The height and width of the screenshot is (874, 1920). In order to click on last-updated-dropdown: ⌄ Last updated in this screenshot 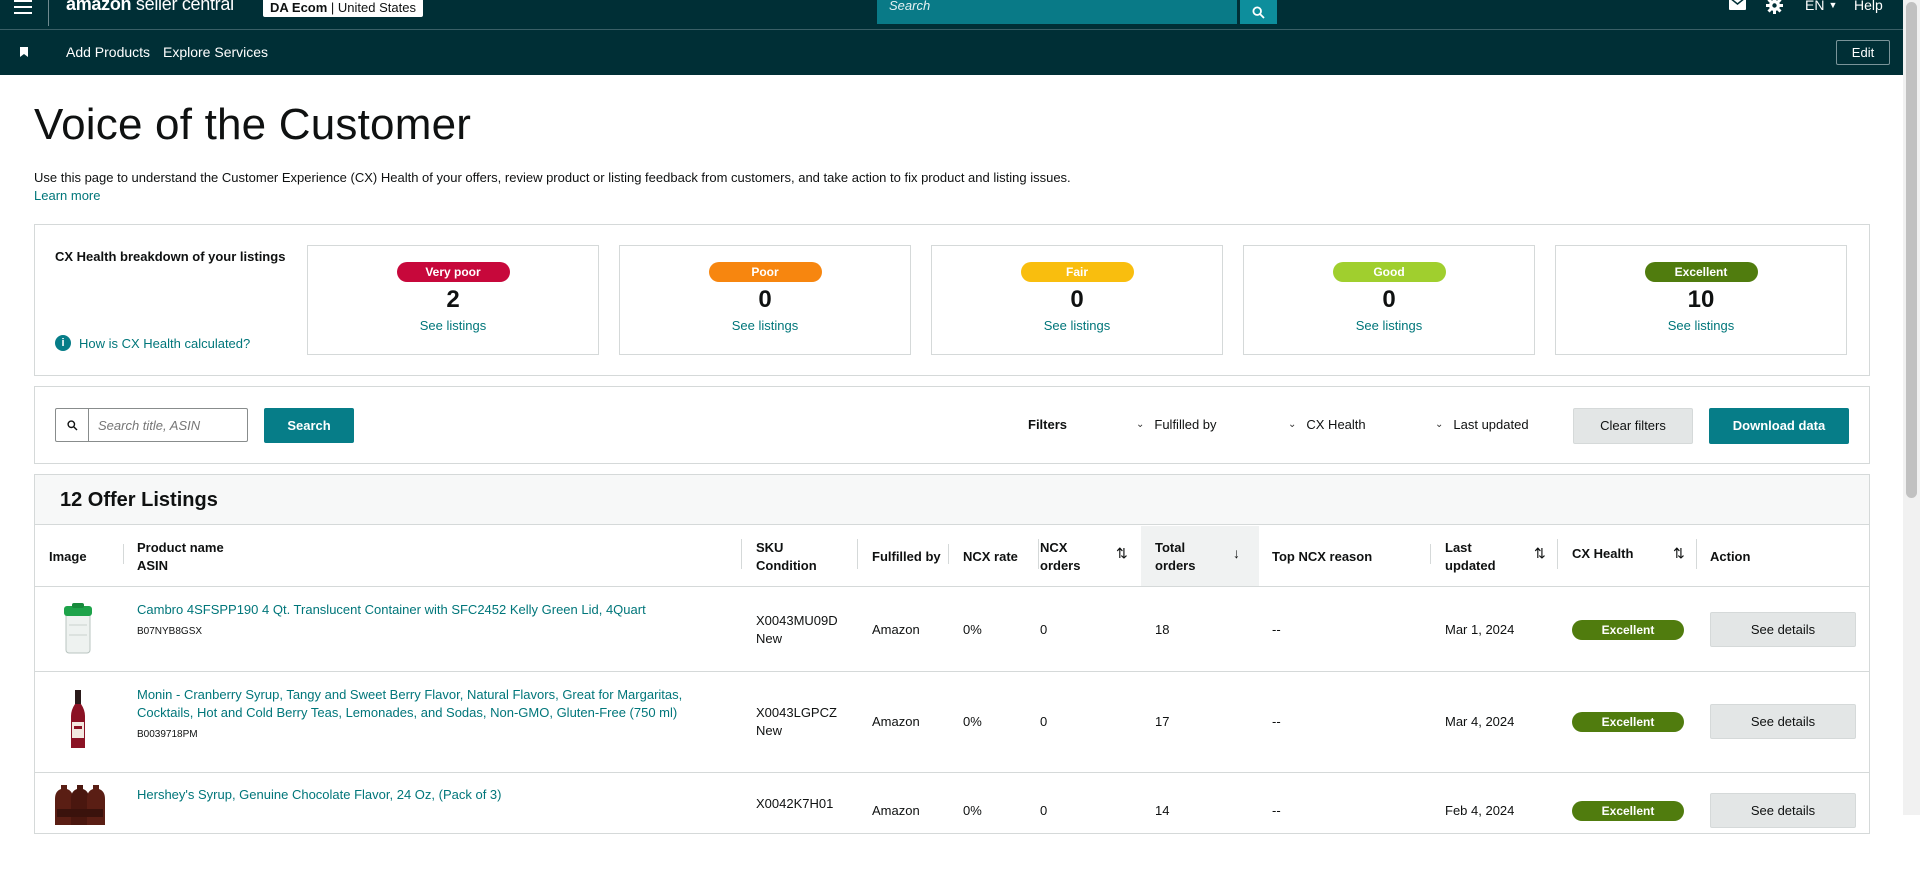, I will do `click(1482, 424)`.